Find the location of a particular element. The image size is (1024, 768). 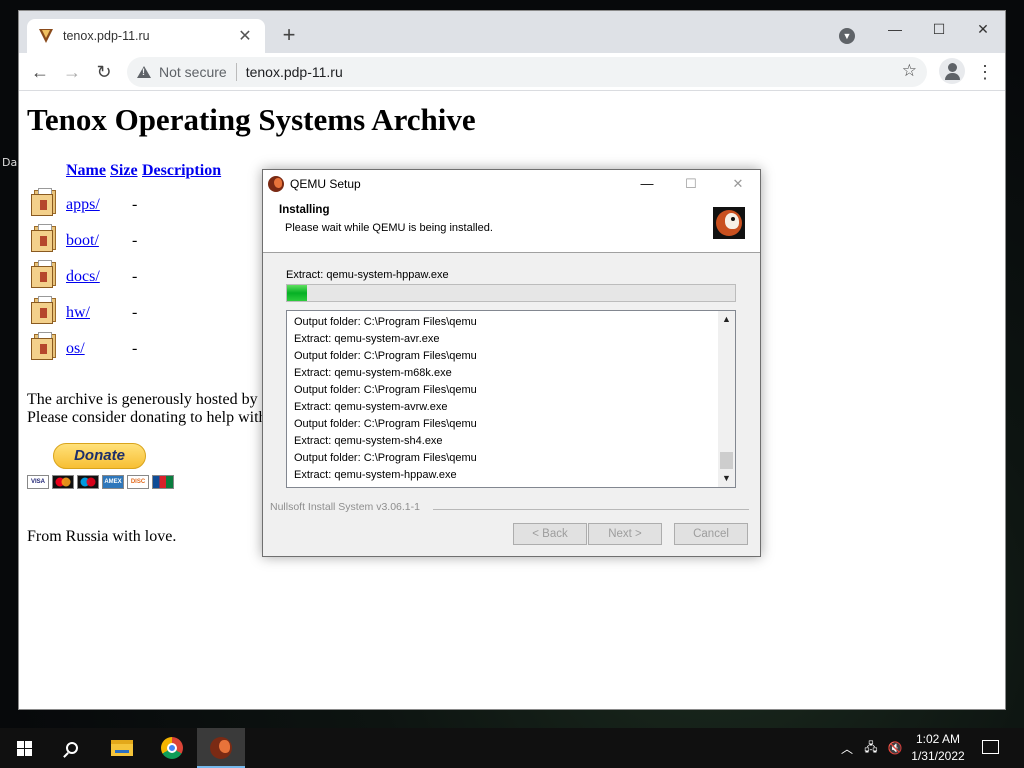

chrome-icon is located at coordinates (172, 748).